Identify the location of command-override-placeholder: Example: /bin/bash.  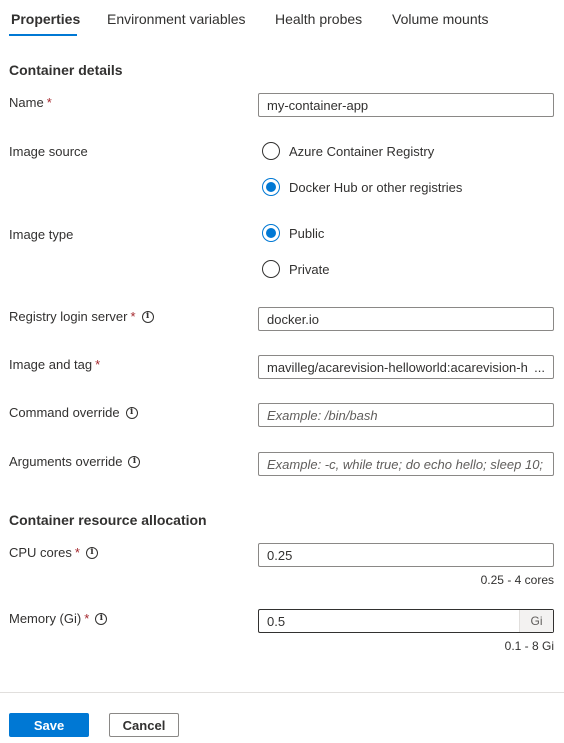
(322, 415).